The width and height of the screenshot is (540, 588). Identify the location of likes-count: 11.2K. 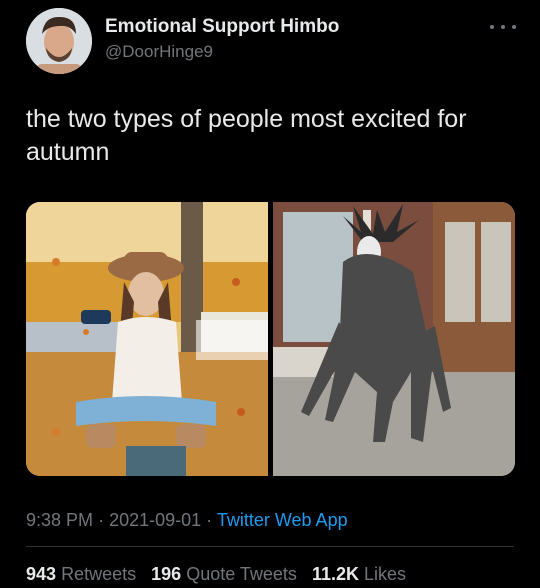
(335, 574).